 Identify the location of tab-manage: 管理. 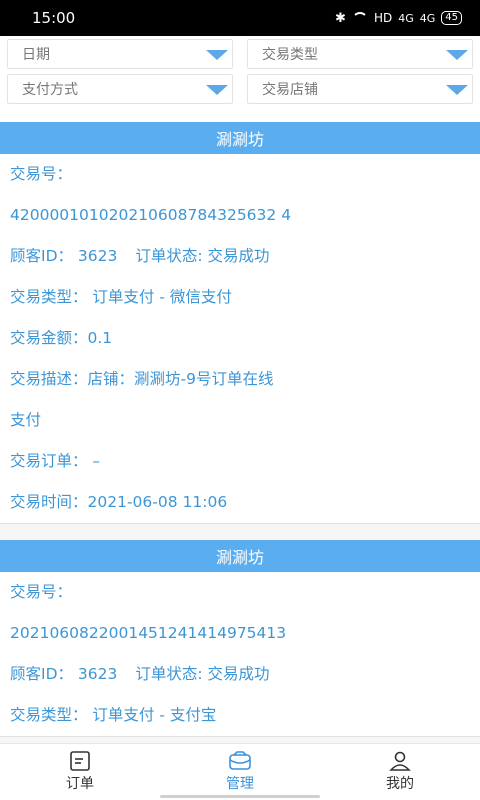
(240, 772).